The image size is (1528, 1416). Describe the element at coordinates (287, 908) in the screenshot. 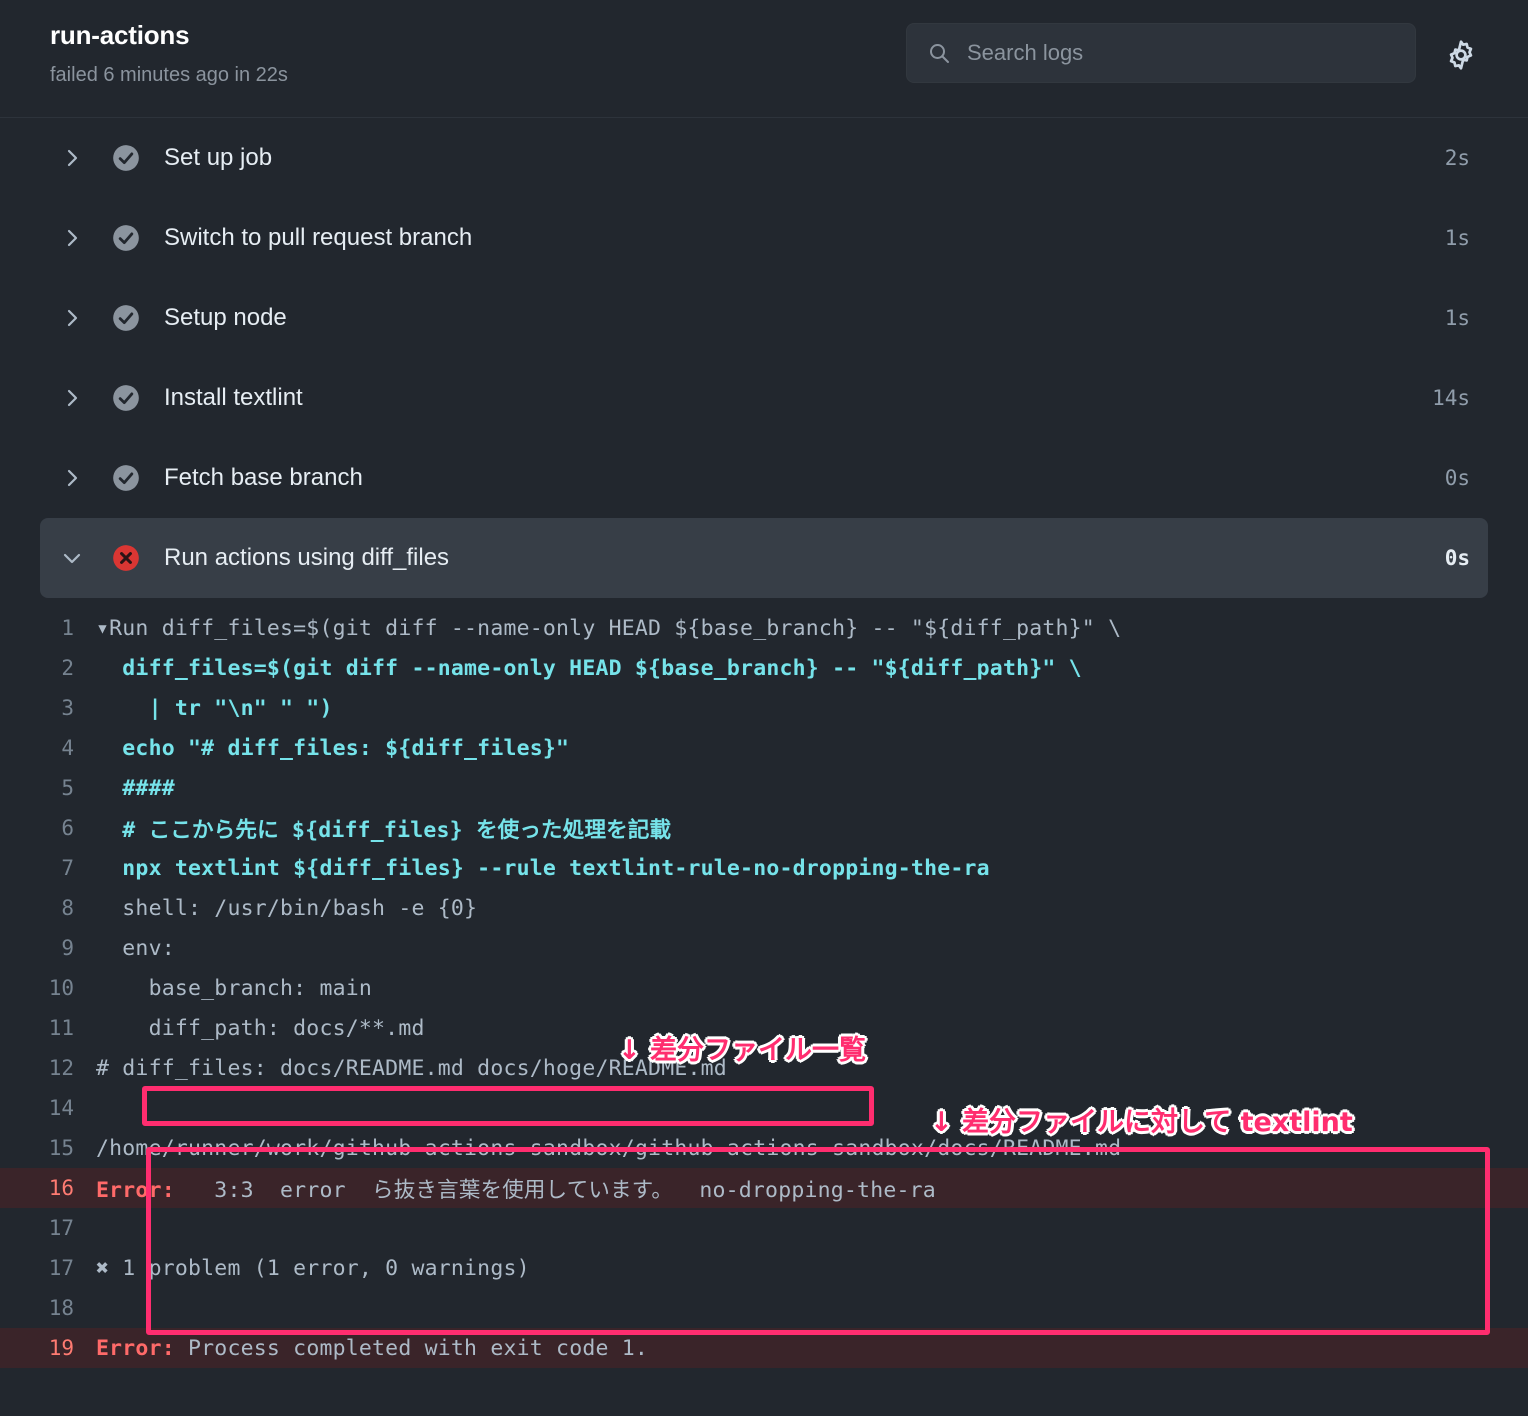

I see `line-text: shell: /usr/bin/bash -e {0}` at that location.